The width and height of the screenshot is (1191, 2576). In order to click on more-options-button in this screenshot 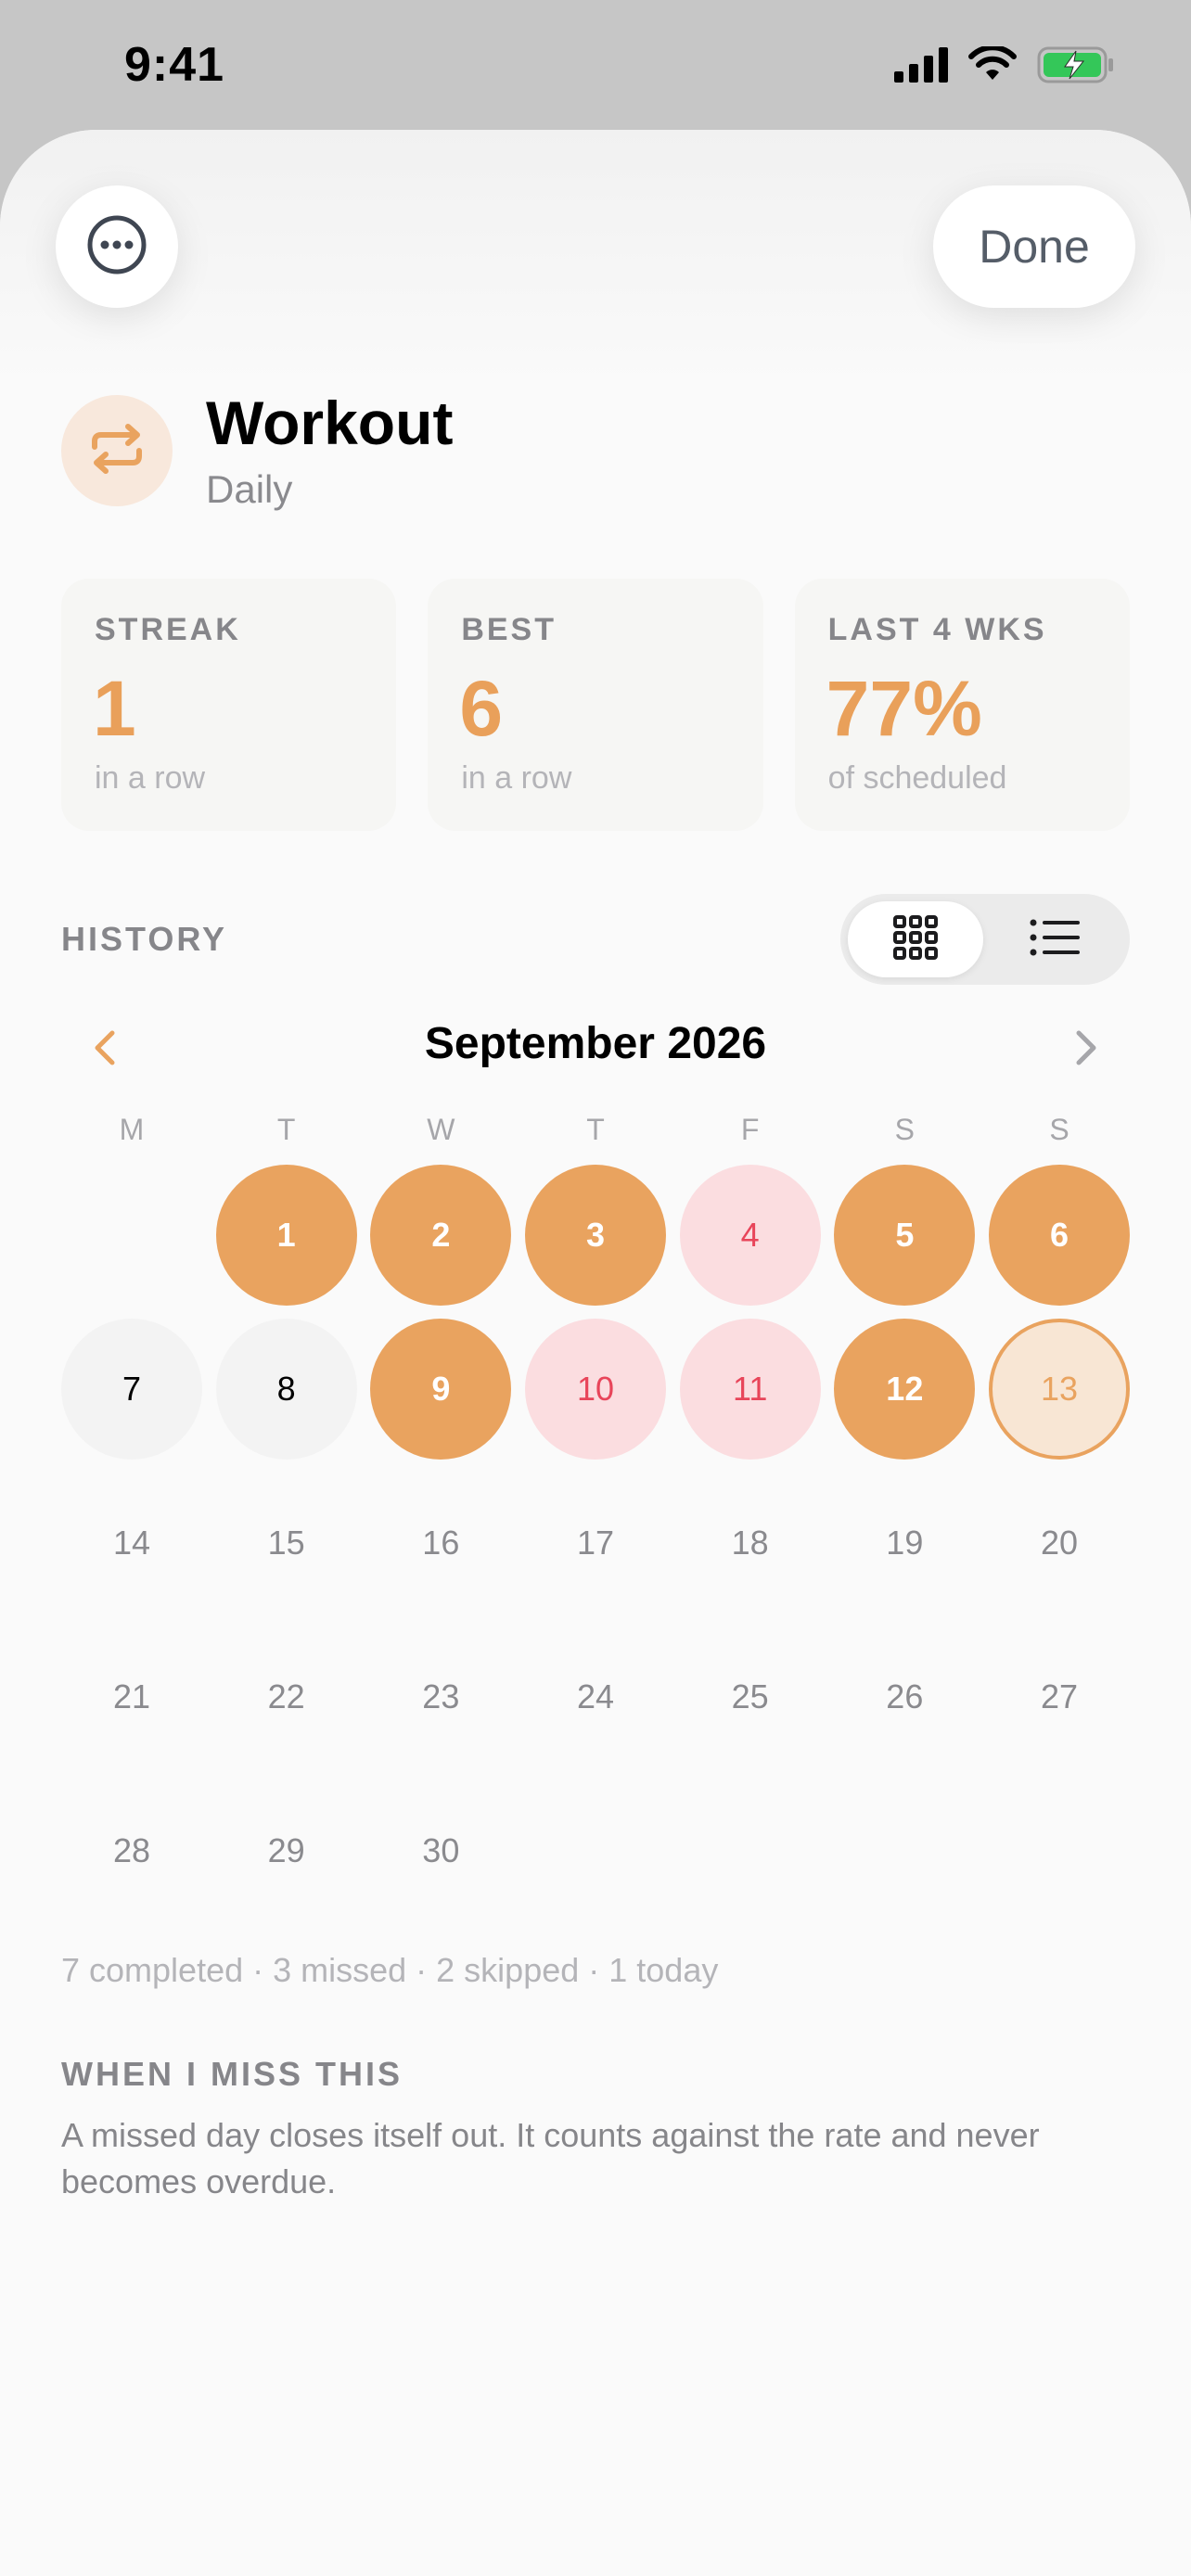, I will do `click(117, 246)`.